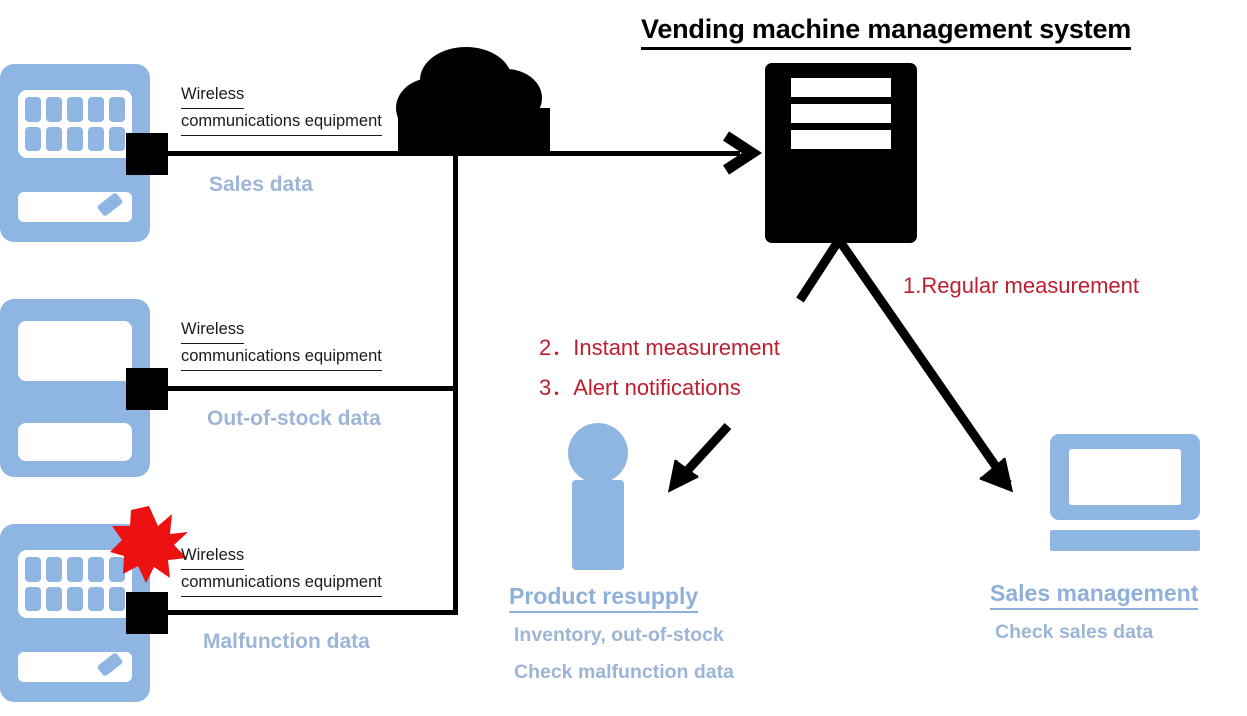 The width and height of the screenshot is (1247, 716). I want to click on role-line-inventory: Inventory, out-of-stock, so click(619, 635).